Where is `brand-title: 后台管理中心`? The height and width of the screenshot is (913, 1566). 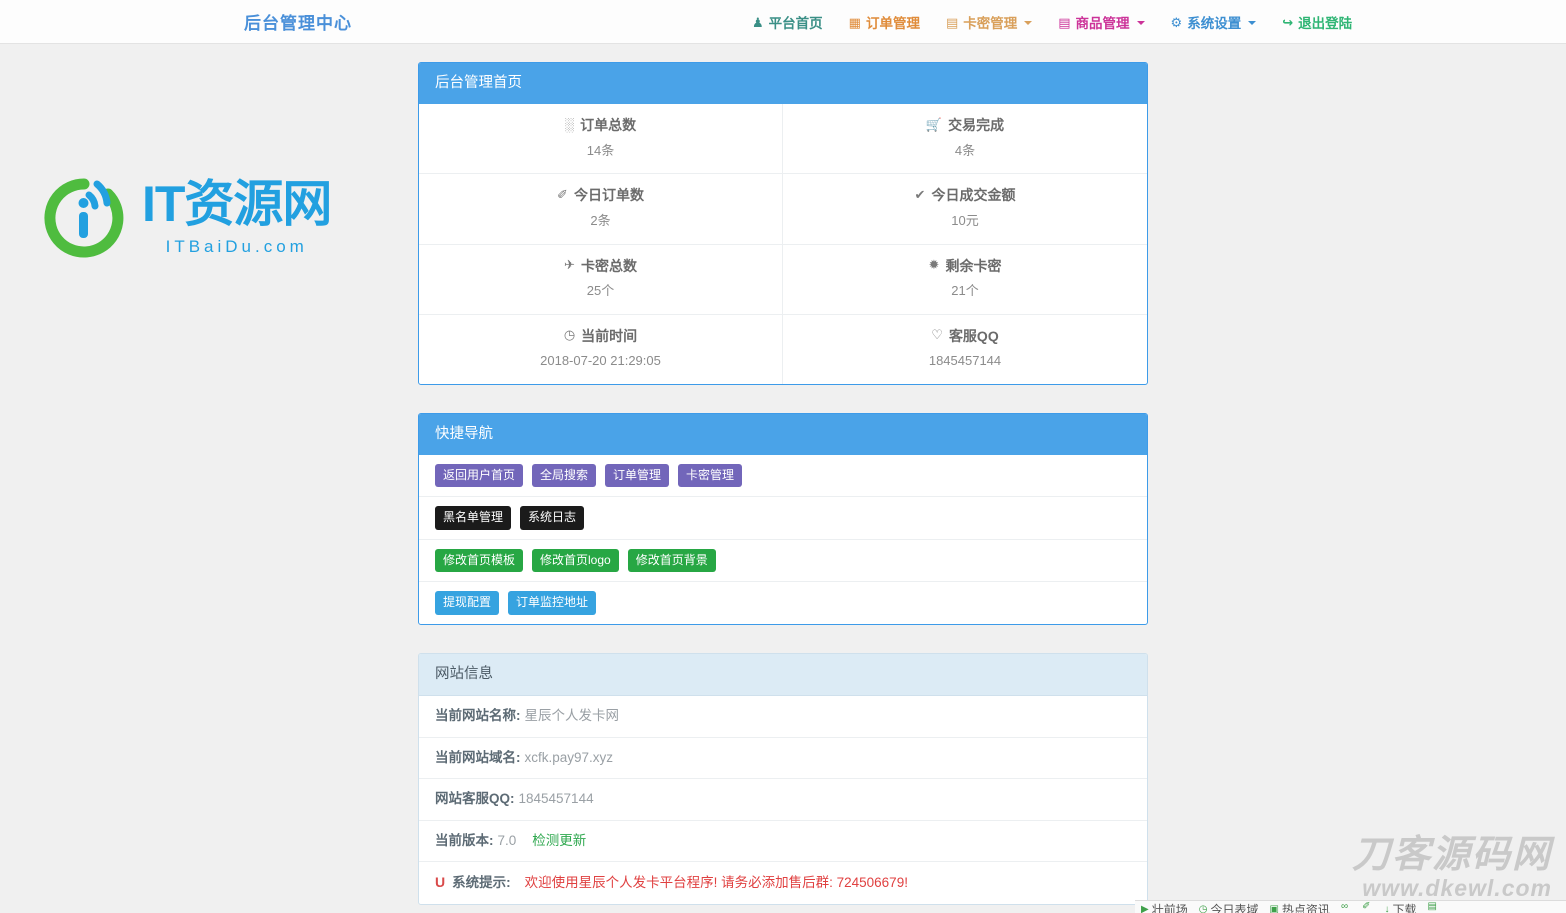
brand-title: 后台管理中心 is located at coordinates (298, 21).